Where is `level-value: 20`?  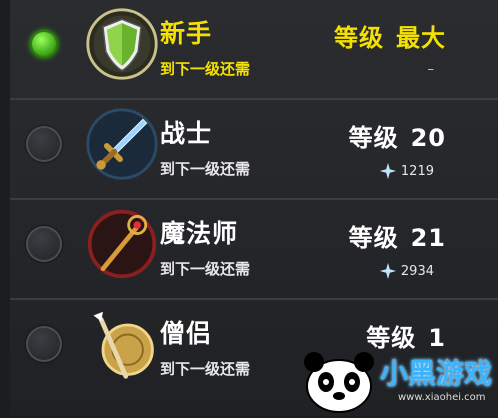
level-value: 20 is located at coordinates (428, 138).